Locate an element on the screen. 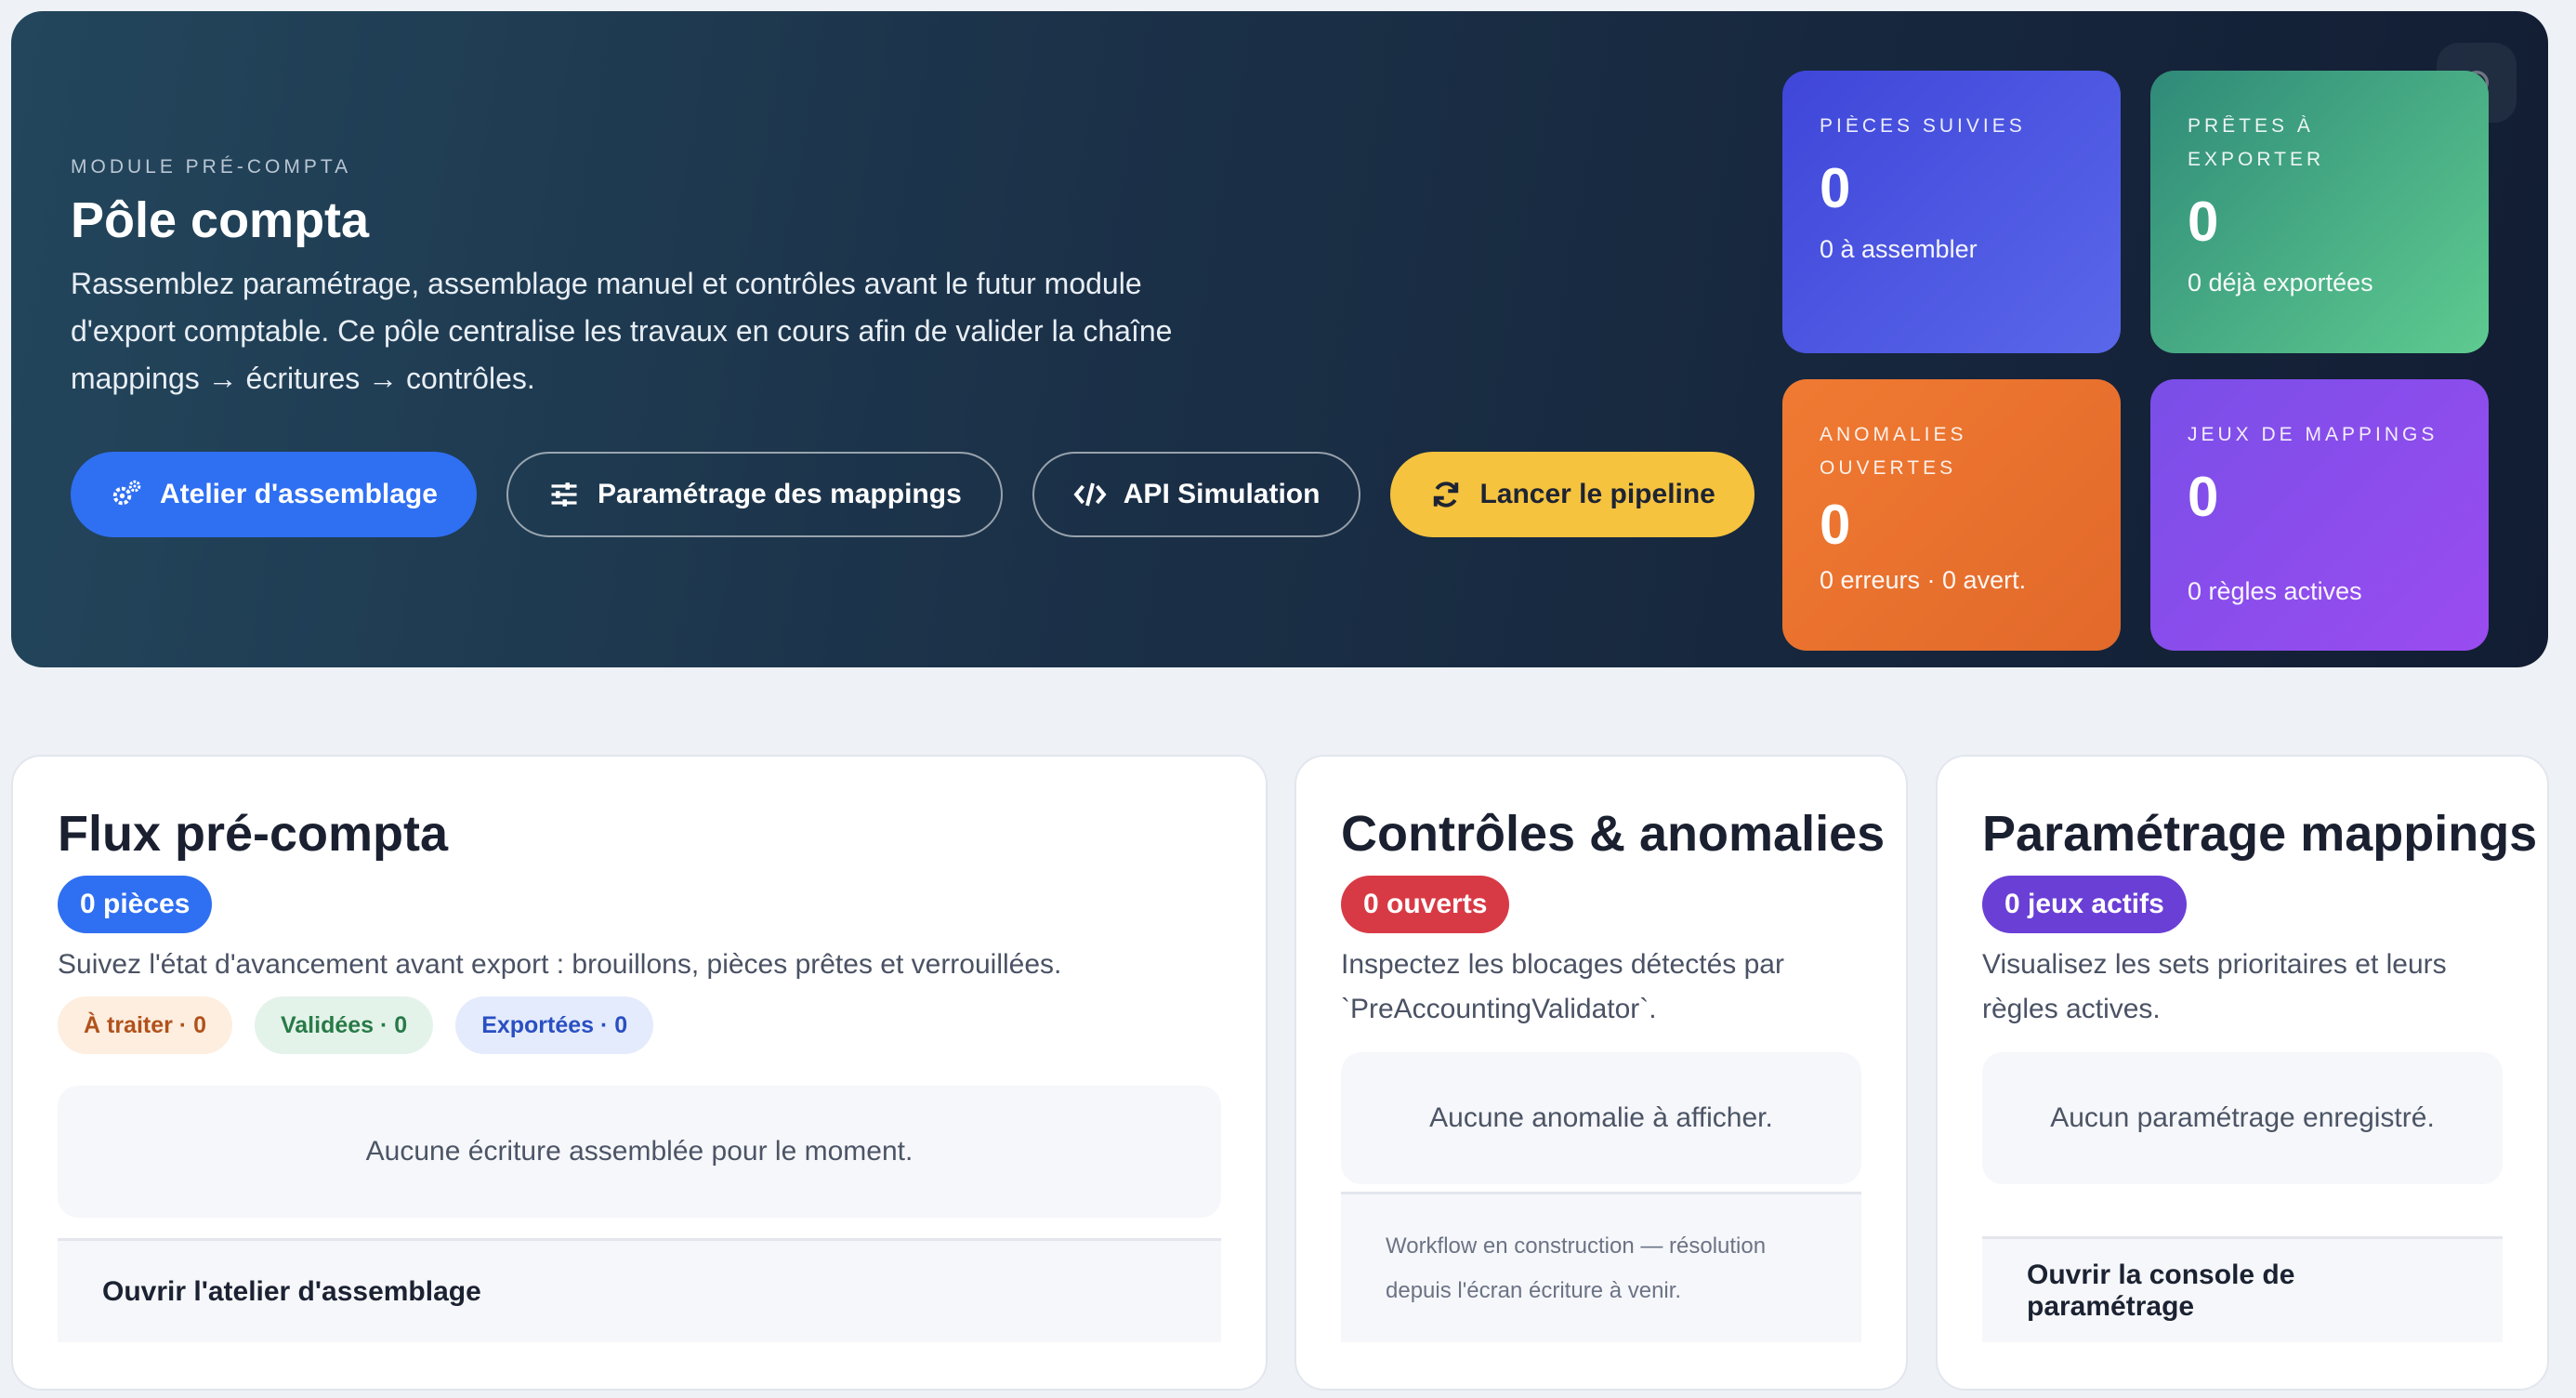 The image size is (2576, 1398). stat-sub: 0 à assembler is located at coordinates (1899, 249).